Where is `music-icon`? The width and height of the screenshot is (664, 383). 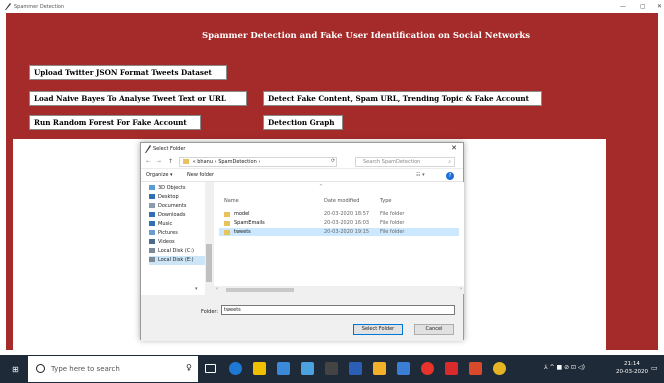
music-icon is located at coordinates (152, 223).